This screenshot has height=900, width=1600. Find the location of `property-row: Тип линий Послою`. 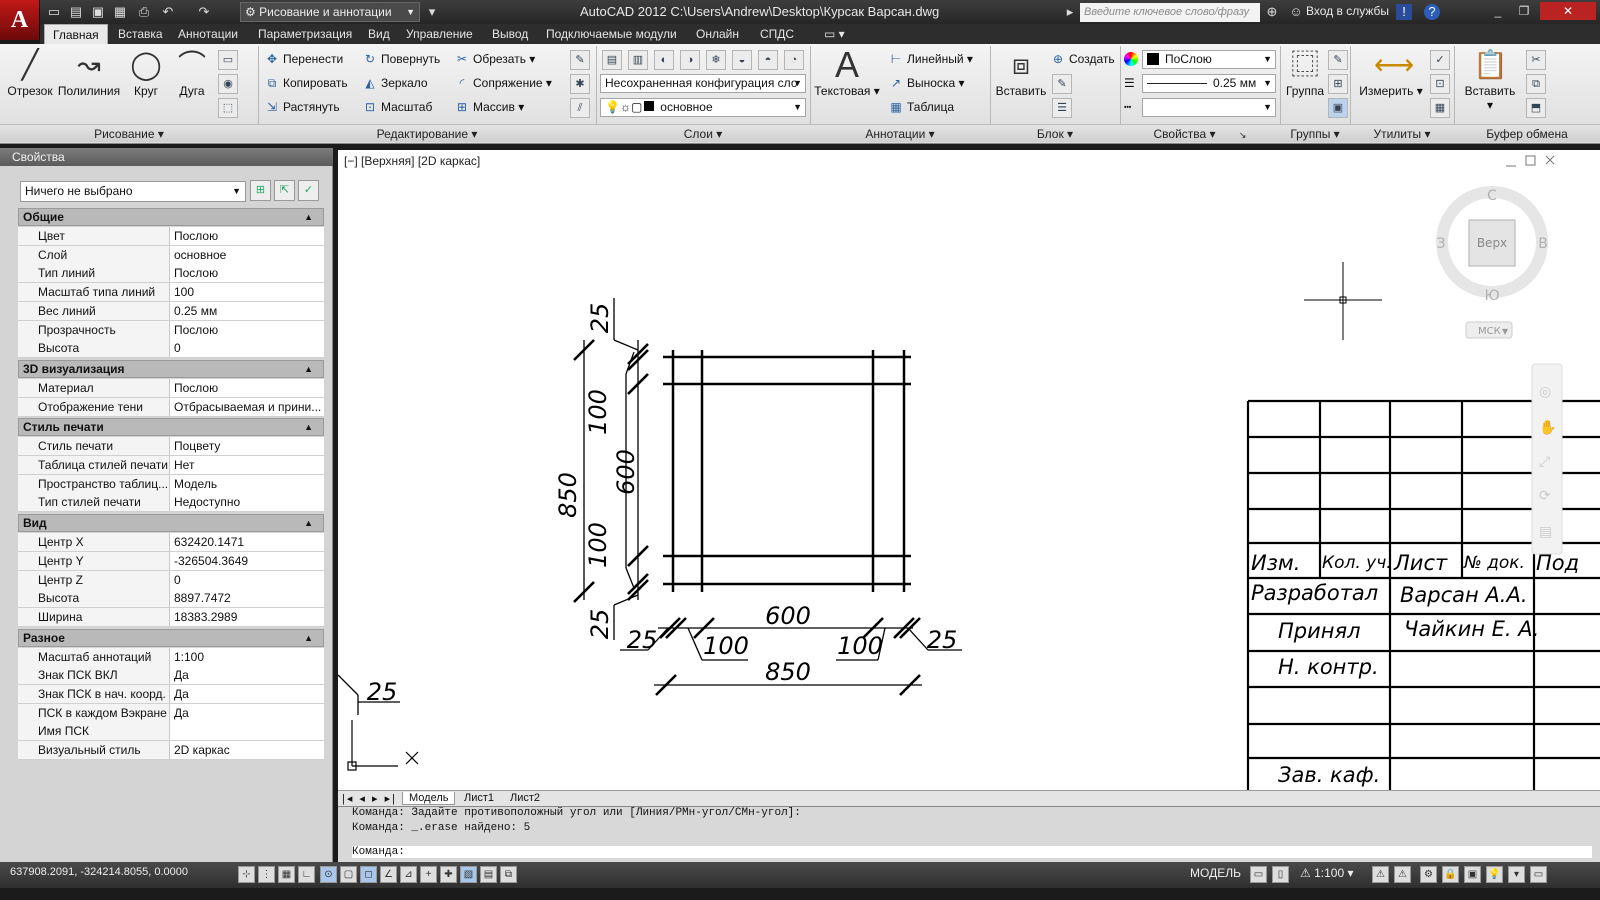

property-row: Тип линий Послою is located at coordinates (171, 274).